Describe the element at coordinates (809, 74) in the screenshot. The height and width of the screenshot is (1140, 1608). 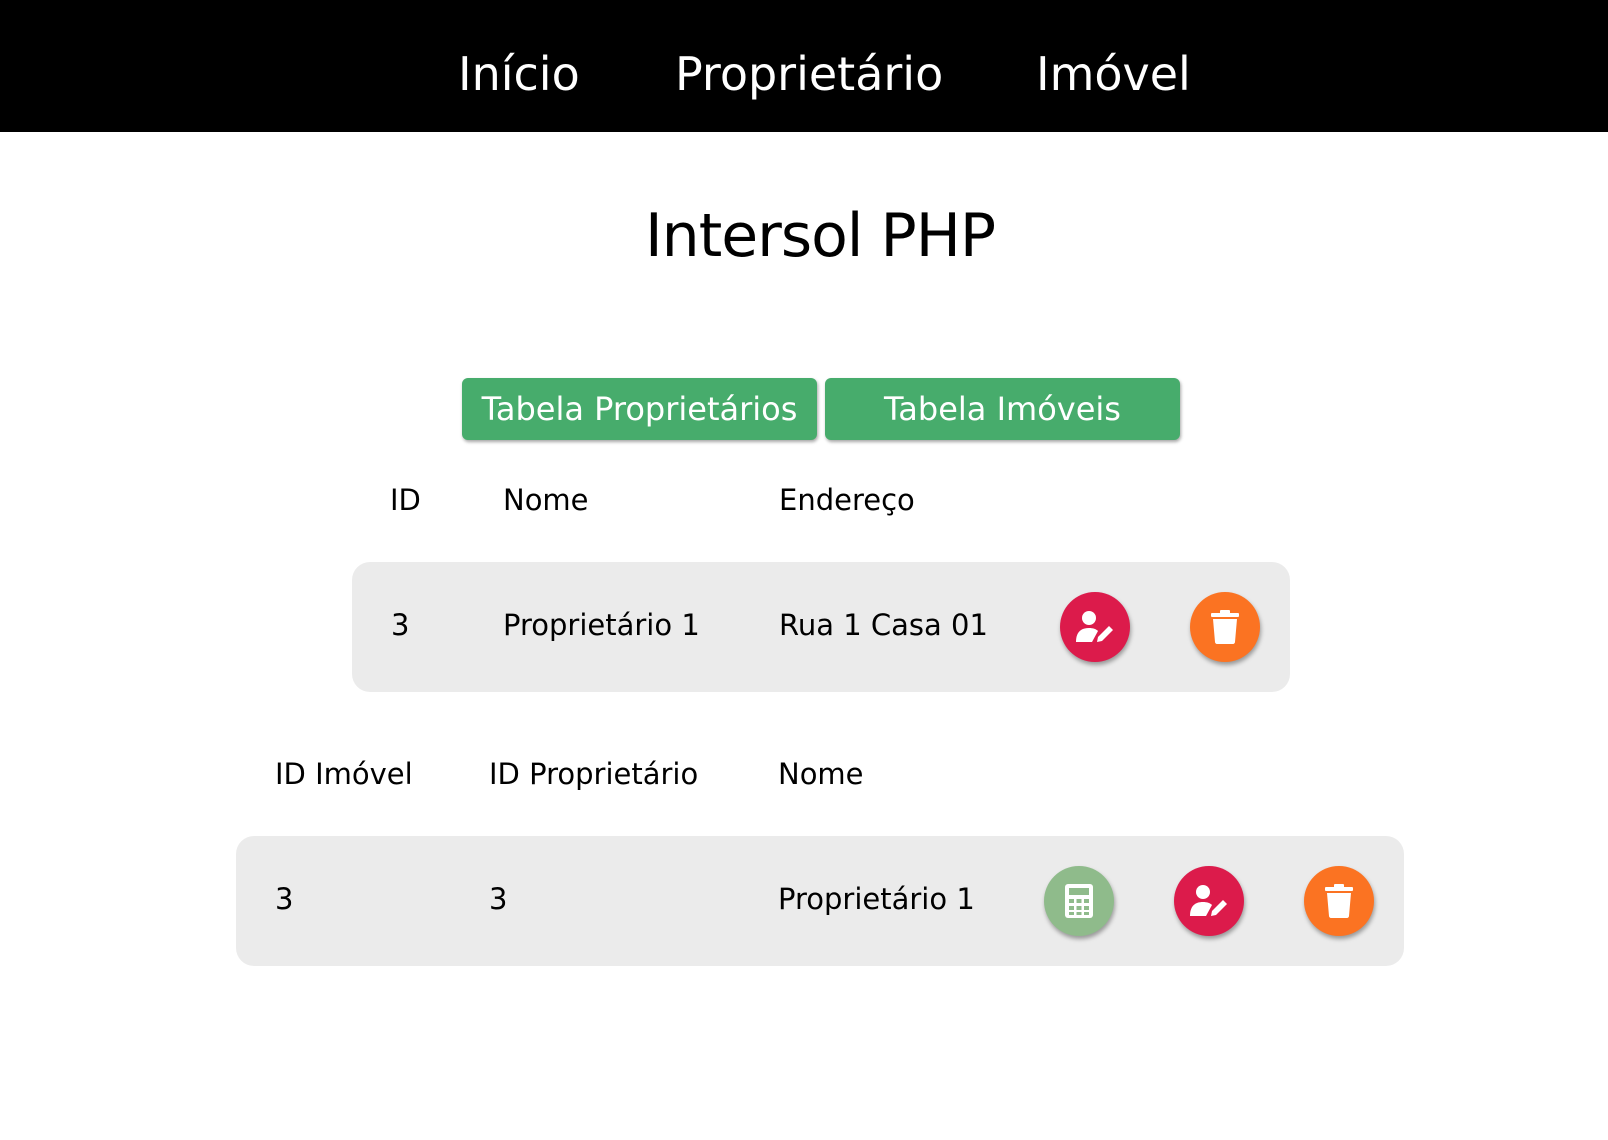
I see `nav-link-proprietario: Proprietário` at that location.